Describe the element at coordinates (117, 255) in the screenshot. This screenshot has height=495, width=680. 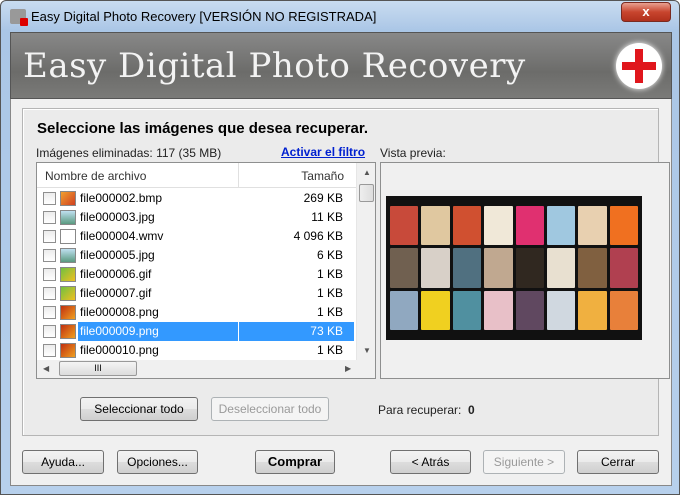
I see `file-name: file000005.jpg` at that location.